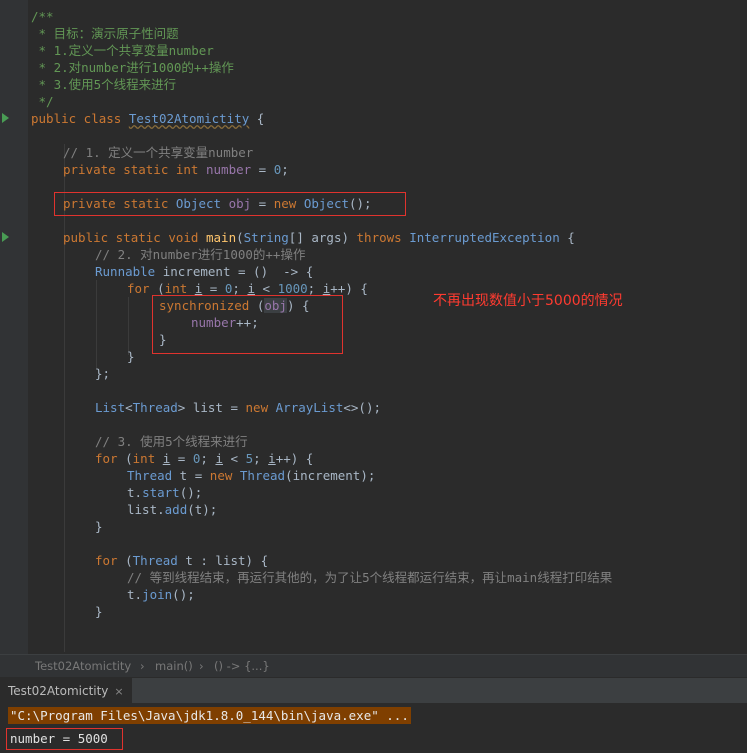 This screenshot has height=753, width=747. What do you see at coordinates (373, 690) in the screenshot?
I see `run-tool-window-tabs: Test02Atomictity ×` at bounding box center [373, 690].